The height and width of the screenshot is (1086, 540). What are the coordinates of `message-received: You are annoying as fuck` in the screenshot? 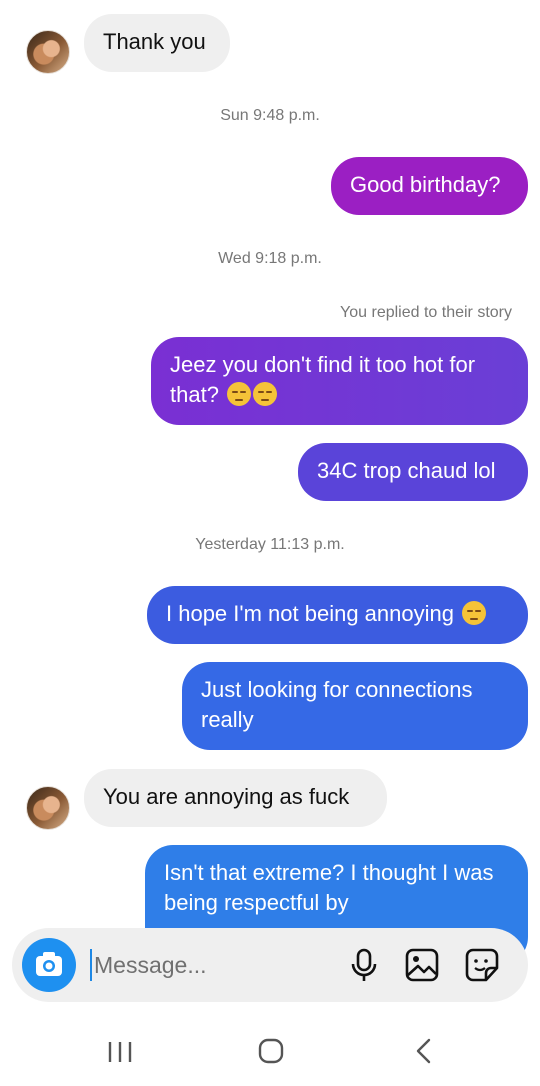 It's located at (235, 798).